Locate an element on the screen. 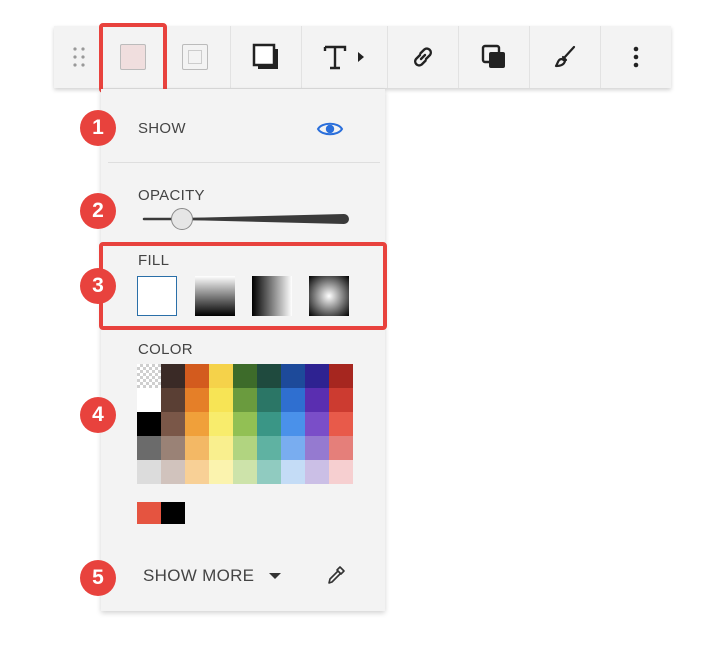  stroke-color-swatch-icon is located at coordinates (195, 57).